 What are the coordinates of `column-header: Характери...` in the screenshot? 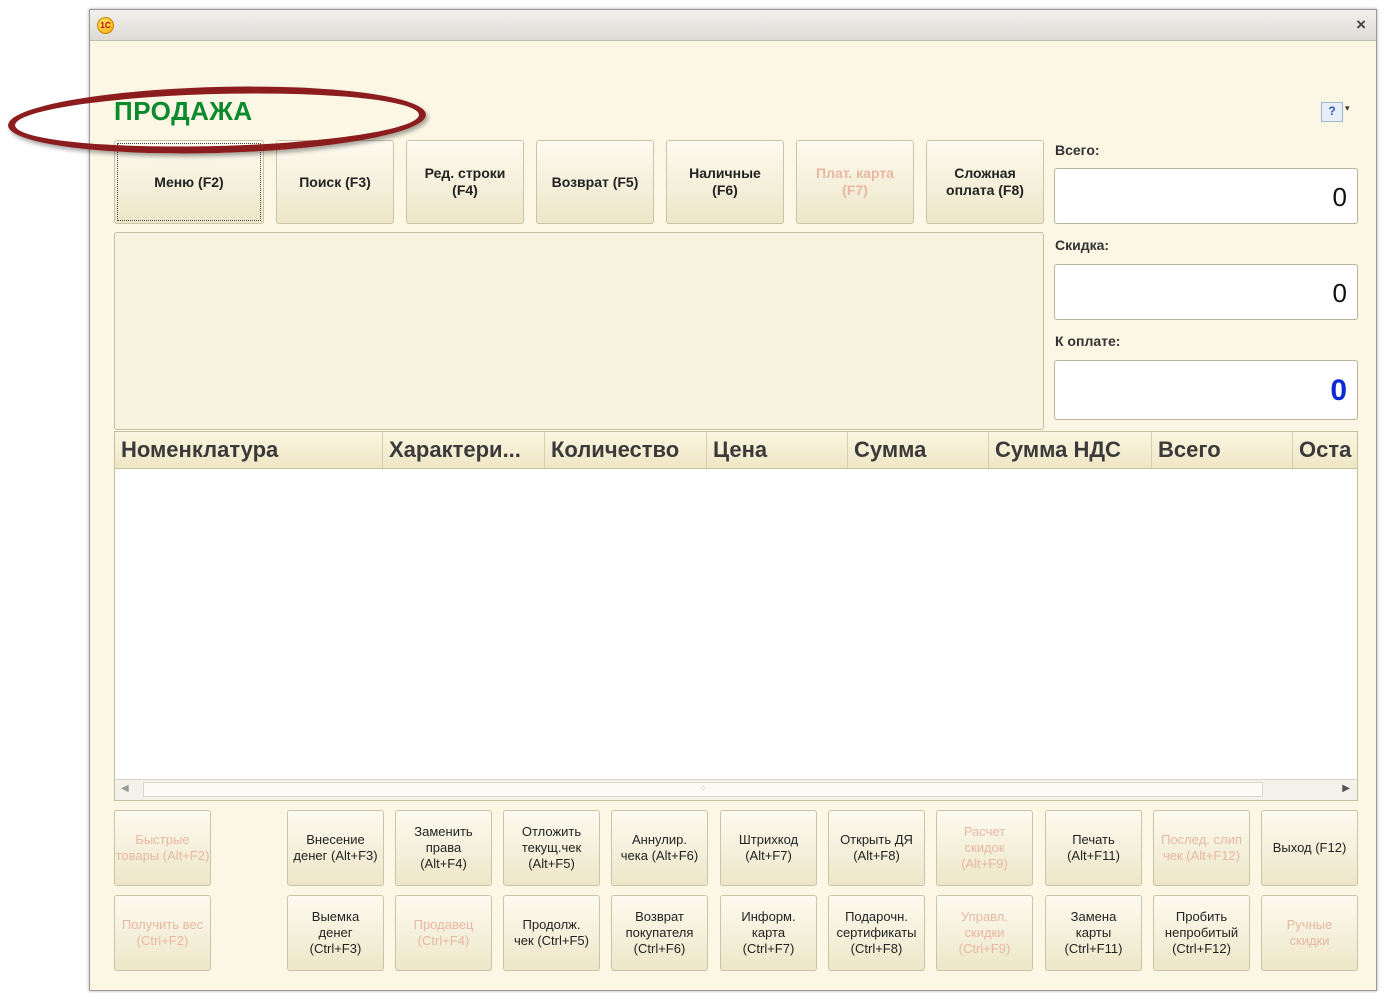 It's located at (464, 450).